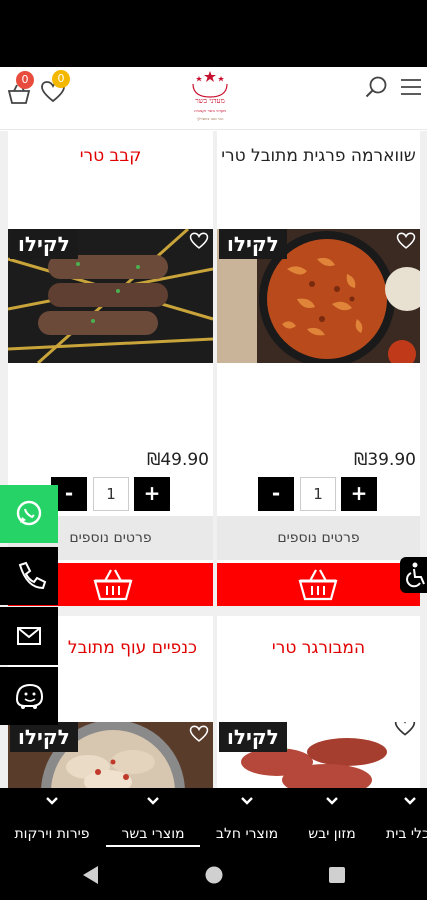 Image resolution: width=427 pixels, height=900 pixels. I want to click on phone-button, so click(29, 576).